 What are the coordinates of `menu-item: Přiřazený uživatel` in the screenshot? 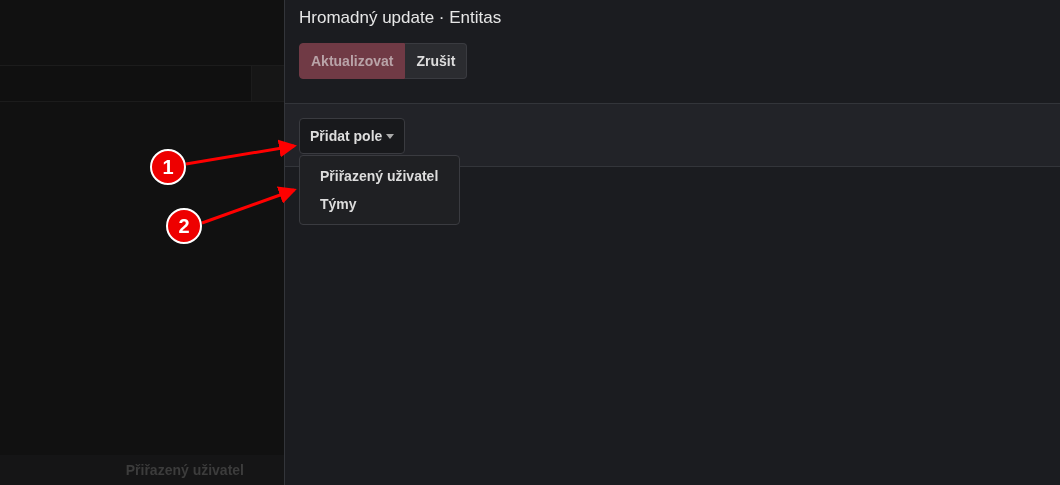 It's located at (379, 176).